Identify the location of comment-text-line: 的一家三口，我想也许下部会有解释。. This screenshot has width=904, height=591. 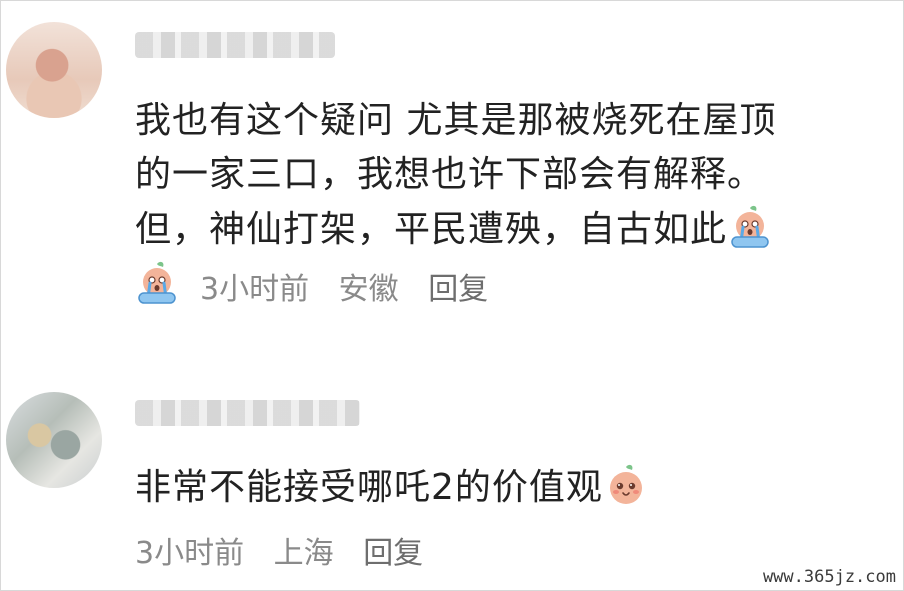
(450, 174).